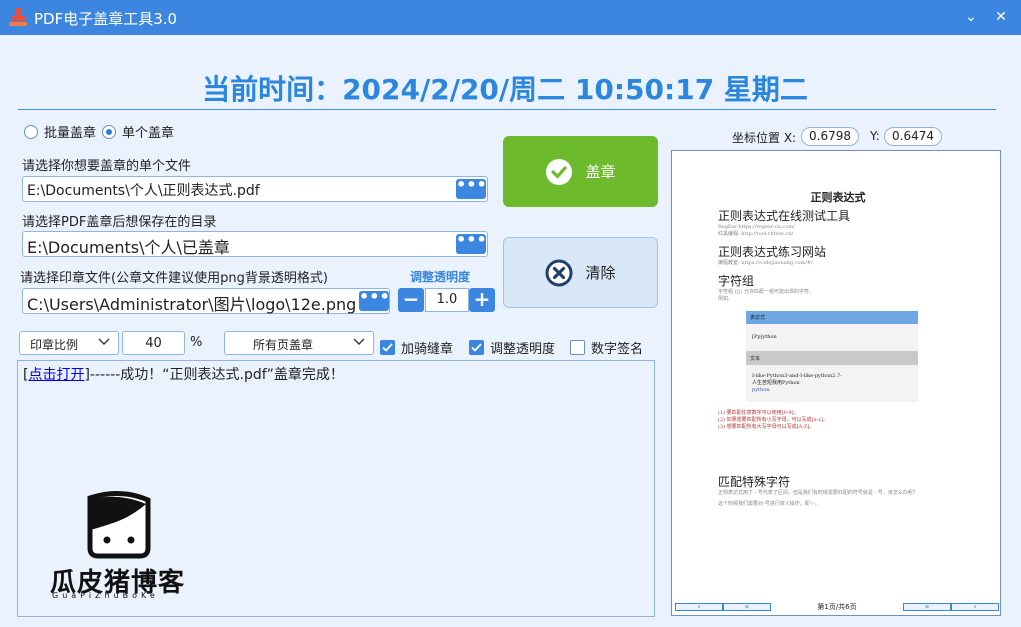 The image size is (1021, 627). Describe the element at coordinates (765, 263) in the screenshot. I see `pdf-text: 编程教室: https://codejiaonang.com/#/` at that location.